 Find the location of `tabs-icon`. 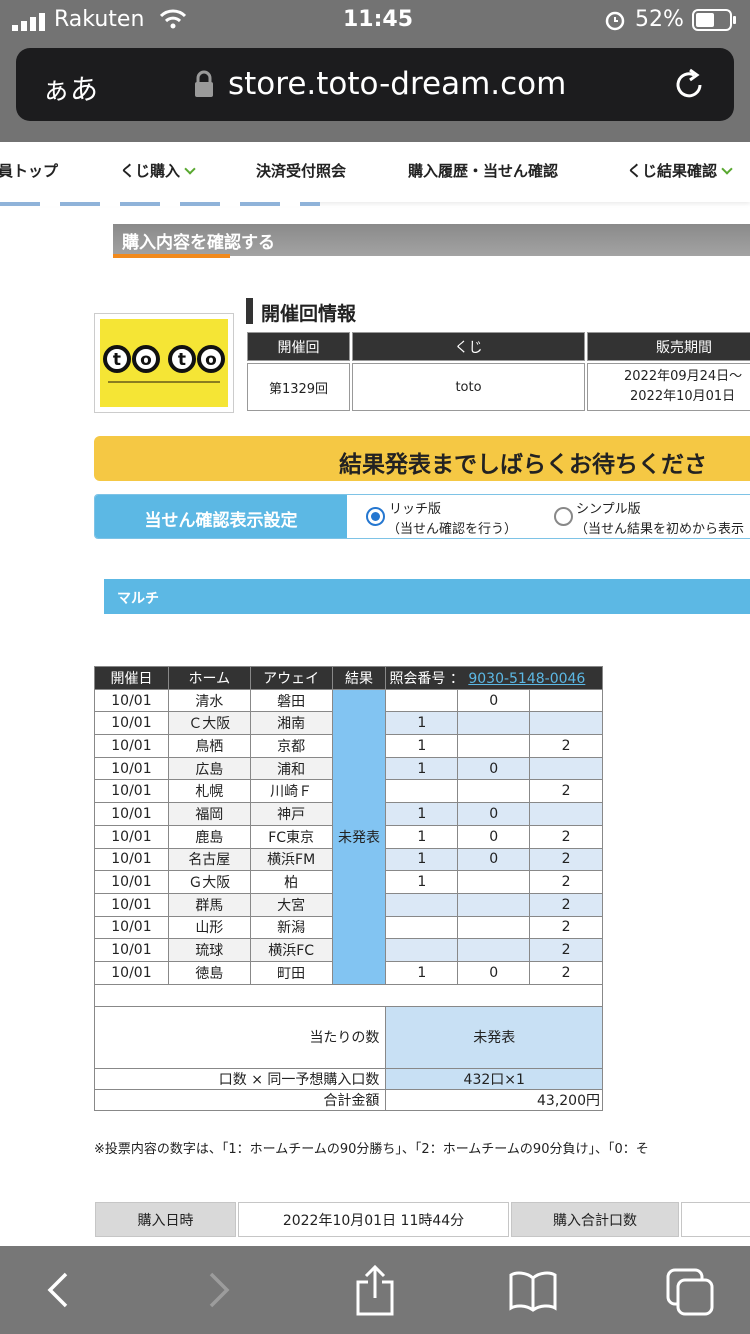

tabs-icon is located at coordinates (691, 1294).